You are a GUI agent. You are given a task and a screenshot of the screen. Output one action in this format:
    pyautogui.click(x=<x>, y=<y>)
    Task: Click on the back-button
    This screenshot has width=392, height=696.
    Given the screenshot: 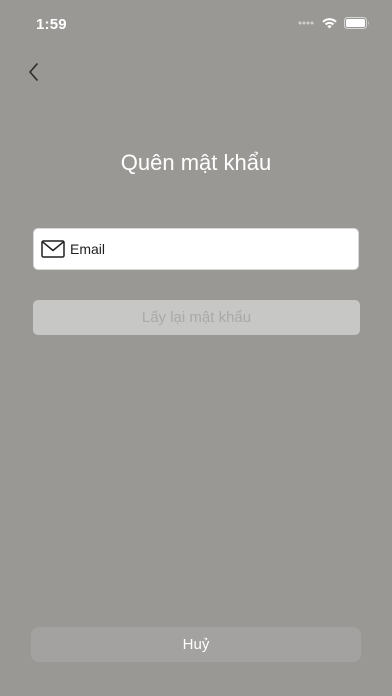 What is the action you would take?
    pyautogui.click(x=34, y=74)
    